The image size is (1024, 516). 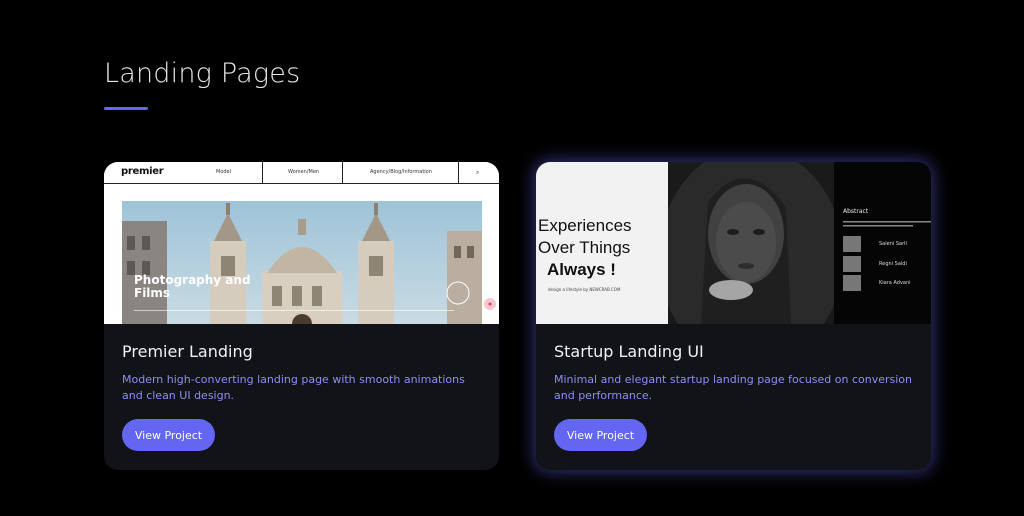 I want to click on thumbnail-sidebar-text, so click(x=887, y=224).